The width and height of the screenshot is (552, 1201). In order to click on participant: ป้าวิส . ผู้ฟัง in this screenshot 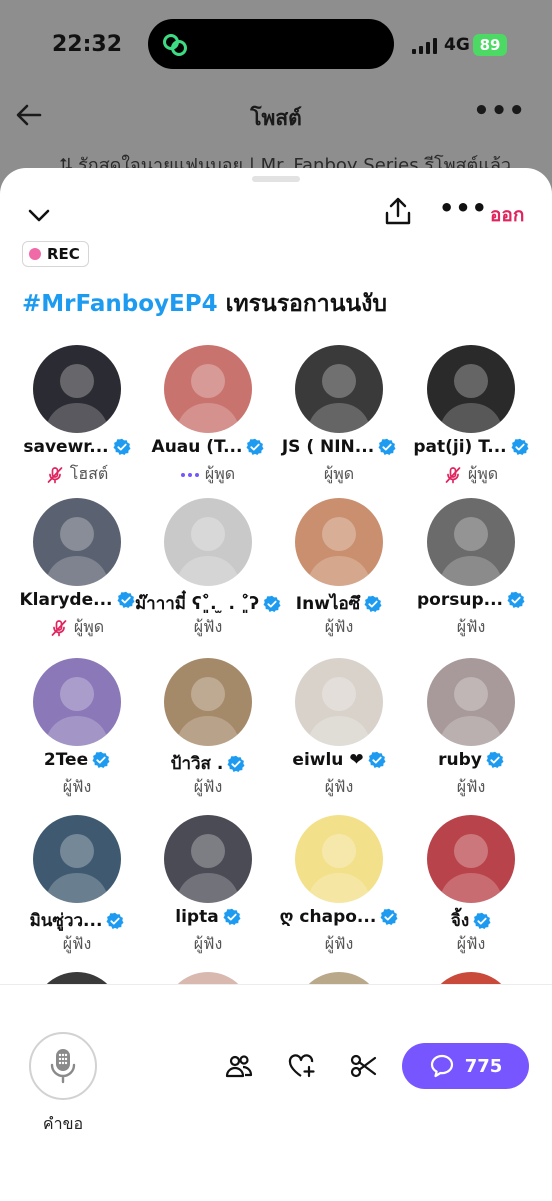, I will do `click(208, 728)`.